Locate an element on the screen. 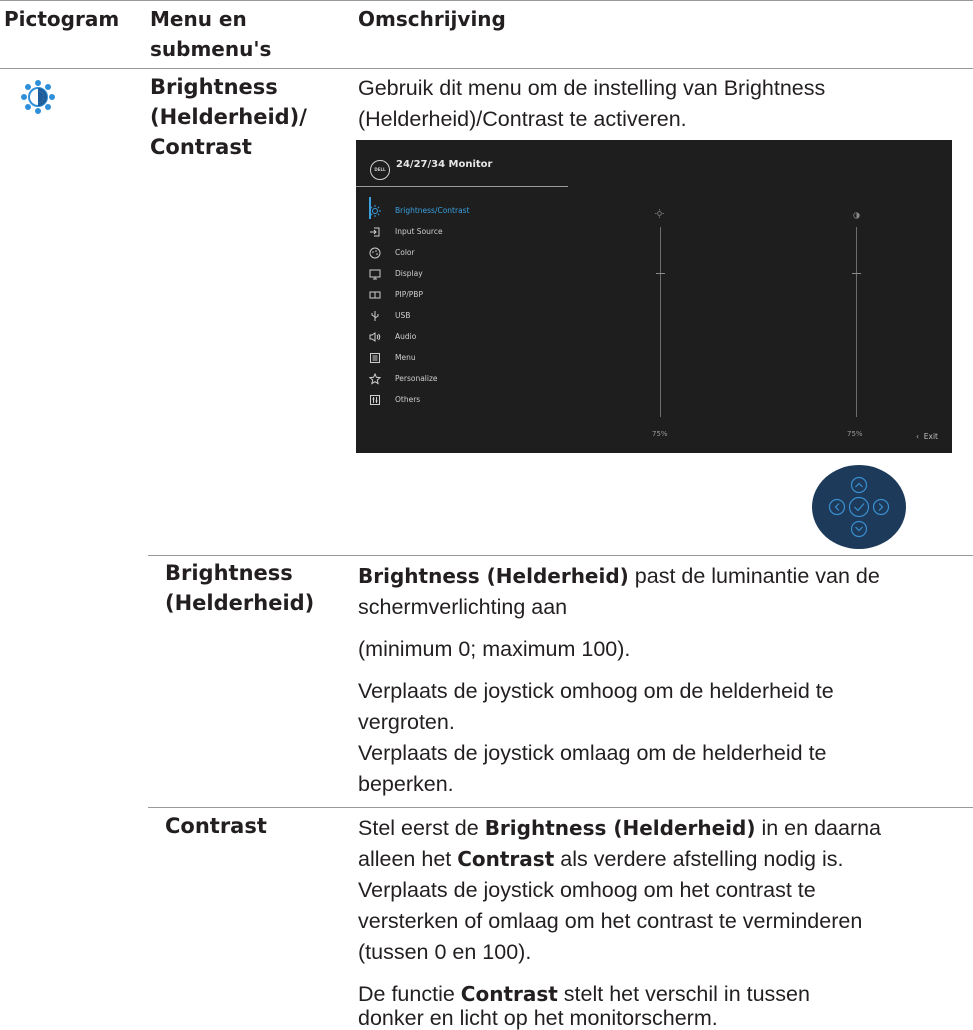 The width and height of the screenshot is (973, 1030). contrast-value: 75% is located at coordinates (855, 434).